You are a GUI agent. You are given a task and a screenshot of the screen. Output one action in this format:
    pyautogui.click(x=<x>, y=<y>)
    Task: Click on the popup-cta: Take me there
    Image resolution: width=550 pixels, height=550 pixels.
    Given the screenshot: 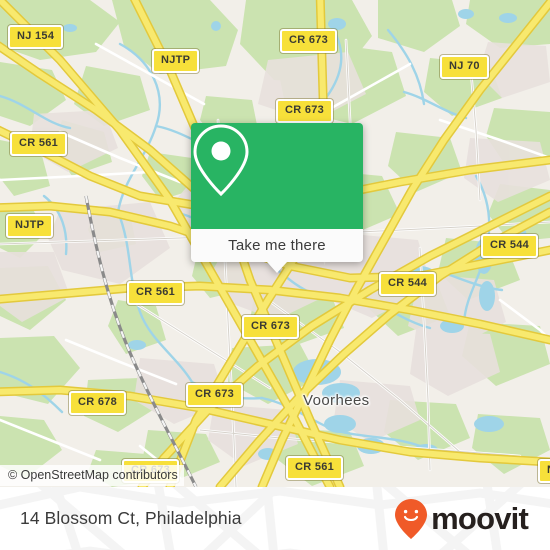 What is the action you would take?
    pyautogui.click(x=277, y=245)
    